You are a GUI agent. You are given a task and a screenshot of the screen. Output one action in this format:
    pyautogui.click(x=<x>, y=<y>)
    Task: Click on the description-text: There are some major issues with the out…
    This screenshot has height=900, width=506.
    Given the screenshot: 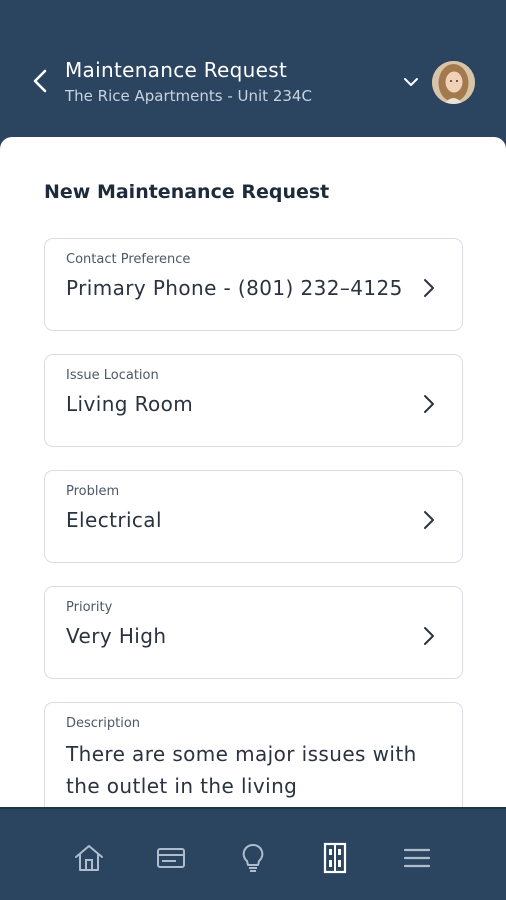 What is the action you would take?
    pyautogui.click(x=246, y=770)
    